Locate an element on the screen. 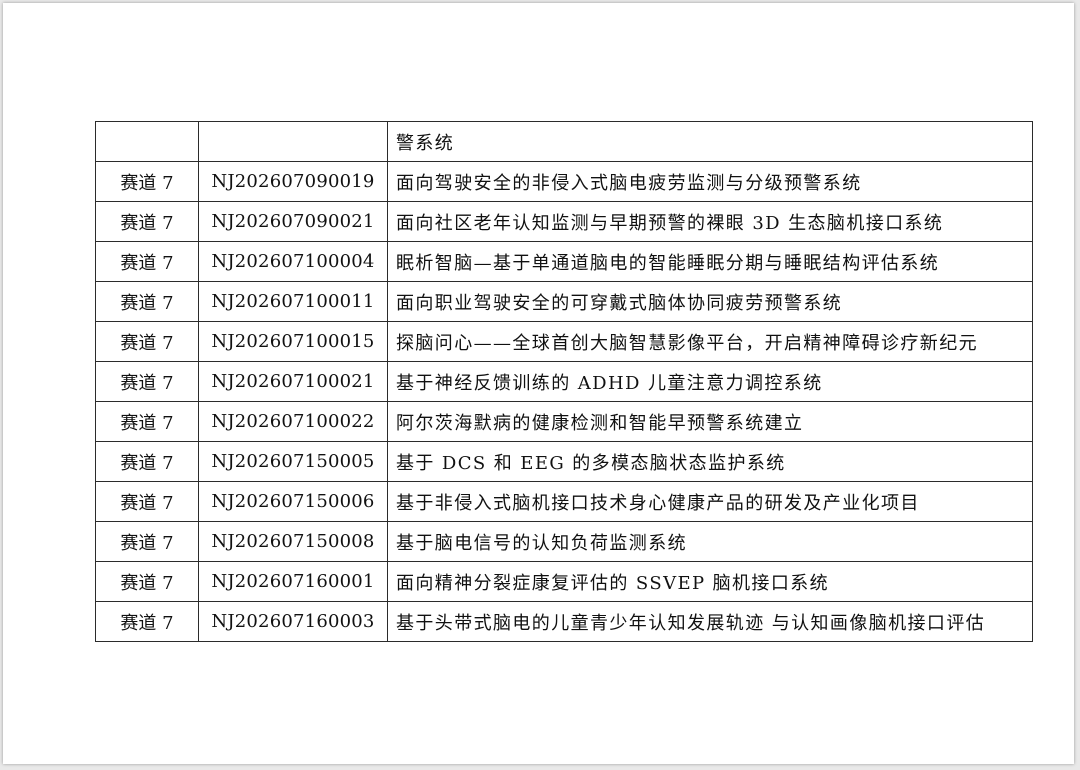  project-title-cell: 阿尔茨海默病的健康检测和智能早预警系统建立 is located at coordinates (710, 421).